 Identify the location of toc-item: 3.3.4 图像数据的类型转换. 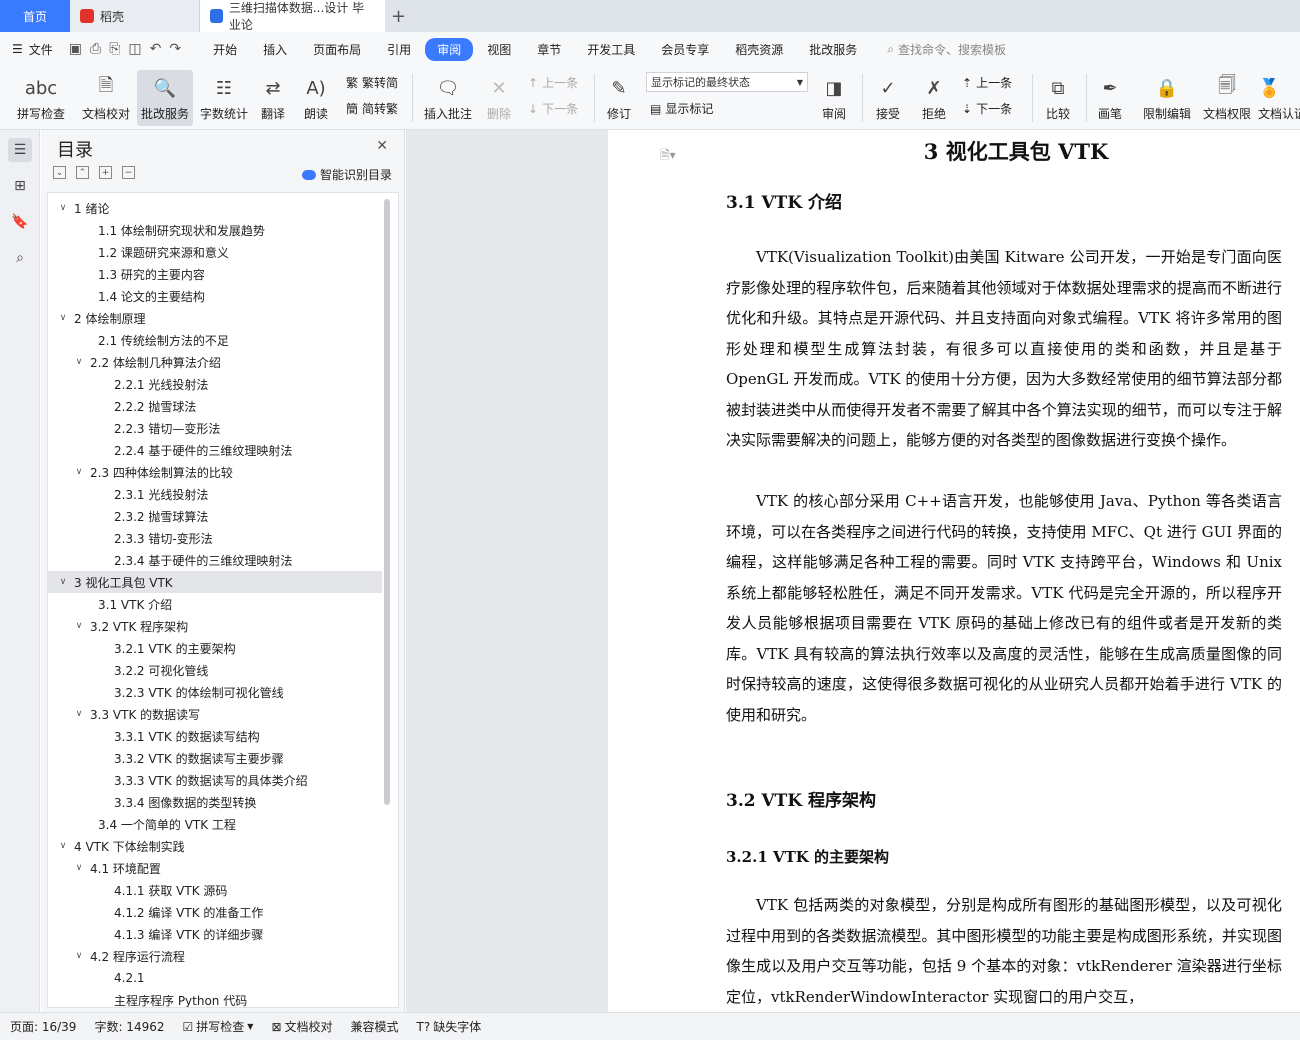
(215, 802).